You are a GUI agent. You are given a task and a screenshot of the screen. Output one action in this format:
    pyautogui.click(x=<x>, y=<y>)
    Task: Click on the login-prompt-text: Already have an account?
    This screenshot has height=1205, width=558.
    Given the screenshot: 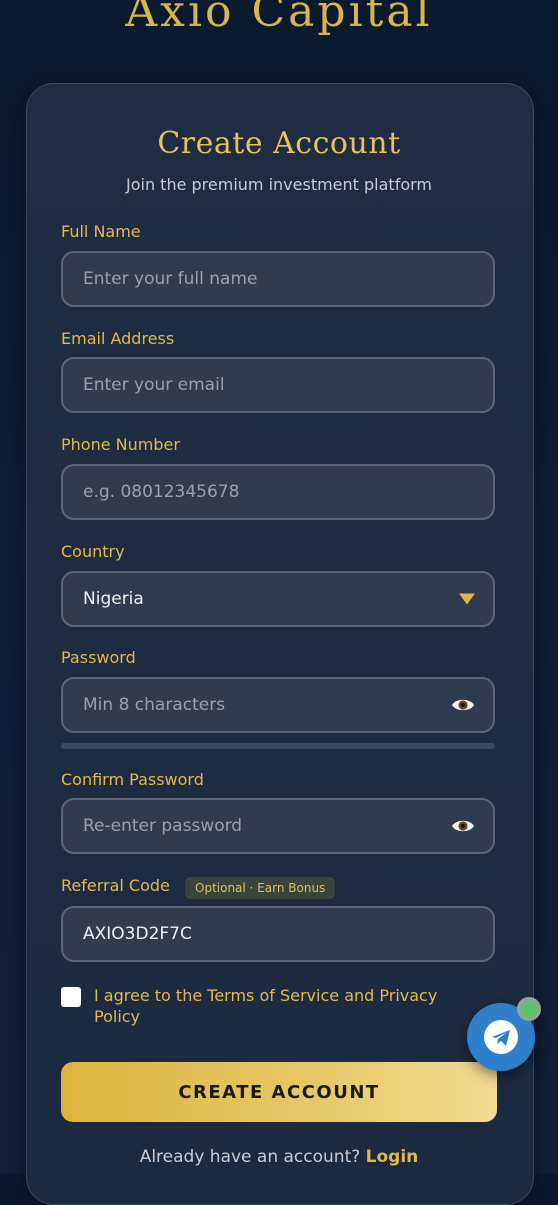 What is the action you would take?
    pyautogui.click(x=250, y=1157)
    